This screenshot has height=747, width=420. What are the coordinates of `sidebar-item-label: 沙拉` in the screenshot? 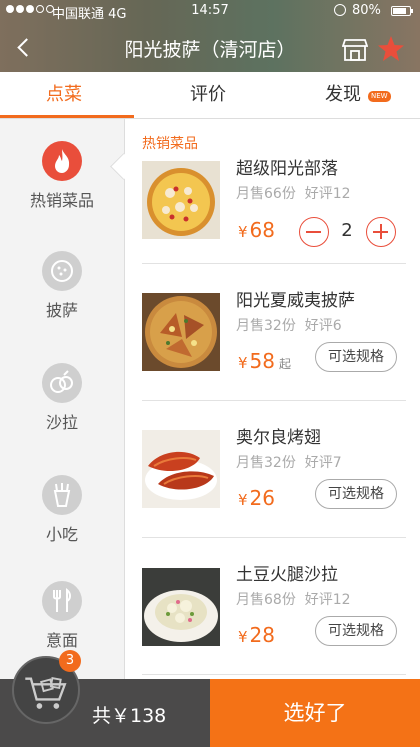 It's located at (61, 422).